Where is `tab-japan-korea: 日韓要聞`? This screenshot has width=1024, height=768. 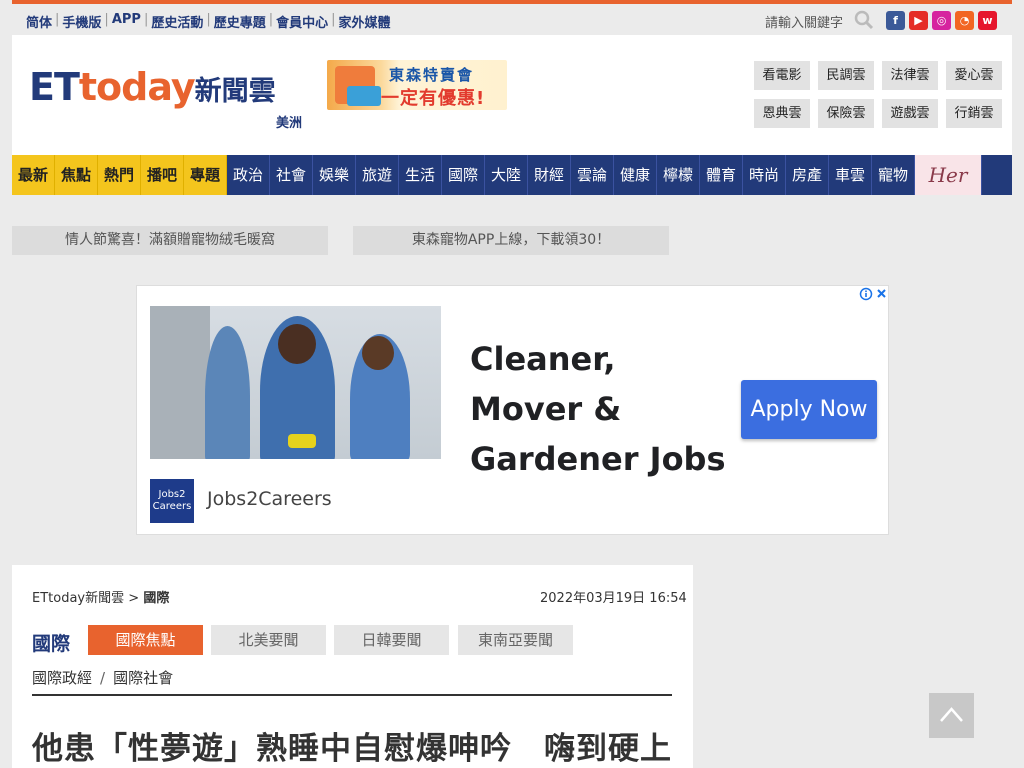
tab-japan-korea: 日韓要聞 is located at coordinates (391, 640).